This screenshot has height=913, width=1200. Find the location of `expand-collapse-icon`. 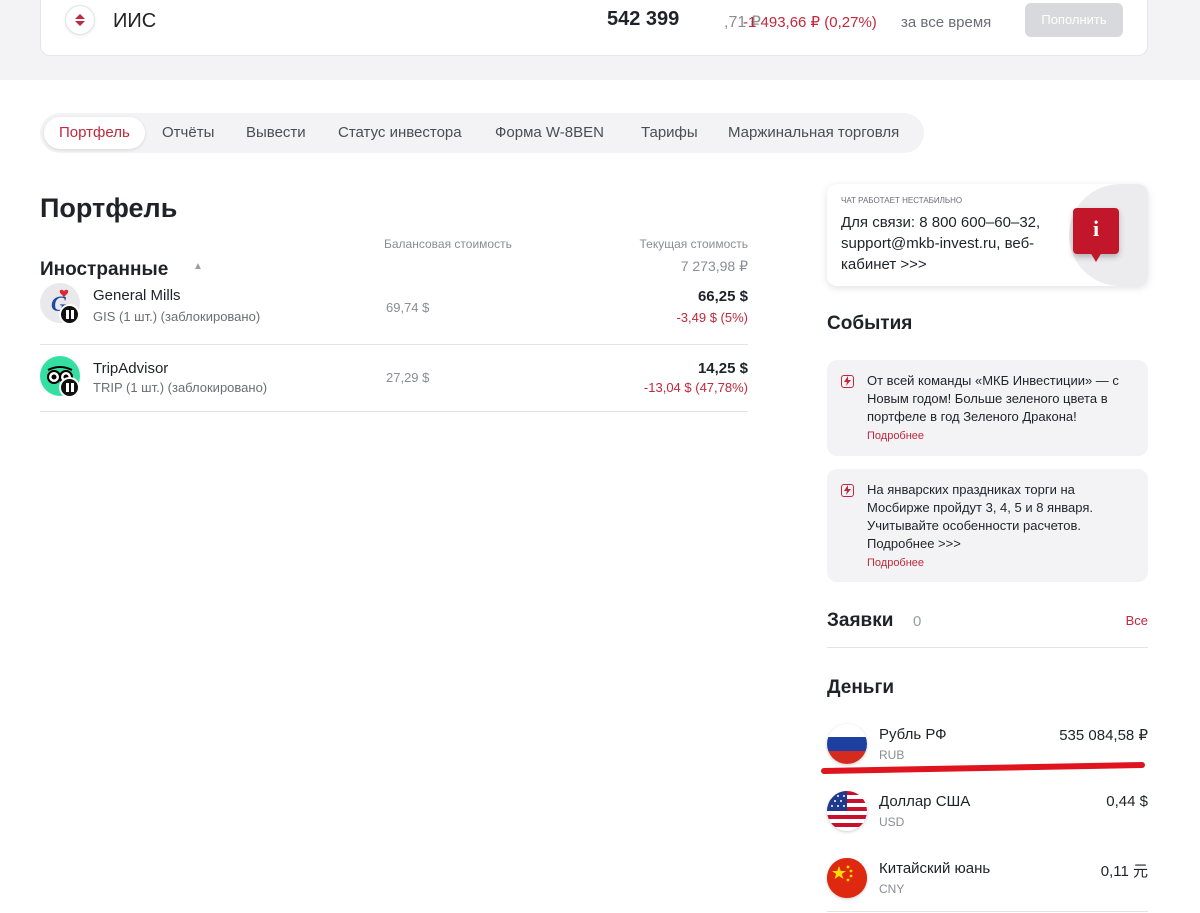

expand-collapse-icon is located at coordinates (80, 20).